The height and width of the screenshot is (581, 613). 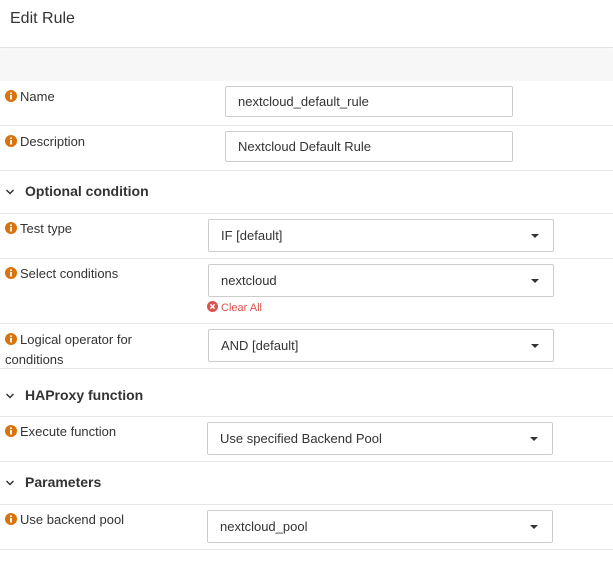 I want to click on name-row: Name nextcloud_default_rule, so click(x=306, y=103).